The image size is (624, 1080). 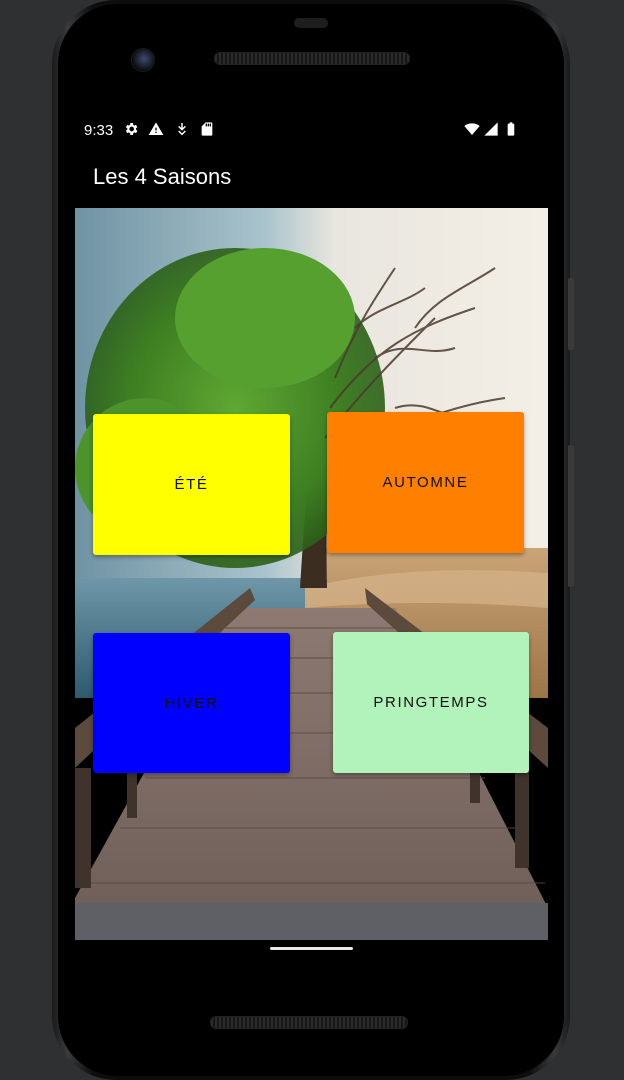 What do you see at coordinates (207, 129) in the screenshot?
I see `sd-card-icon` at bounding box center [207, 129].